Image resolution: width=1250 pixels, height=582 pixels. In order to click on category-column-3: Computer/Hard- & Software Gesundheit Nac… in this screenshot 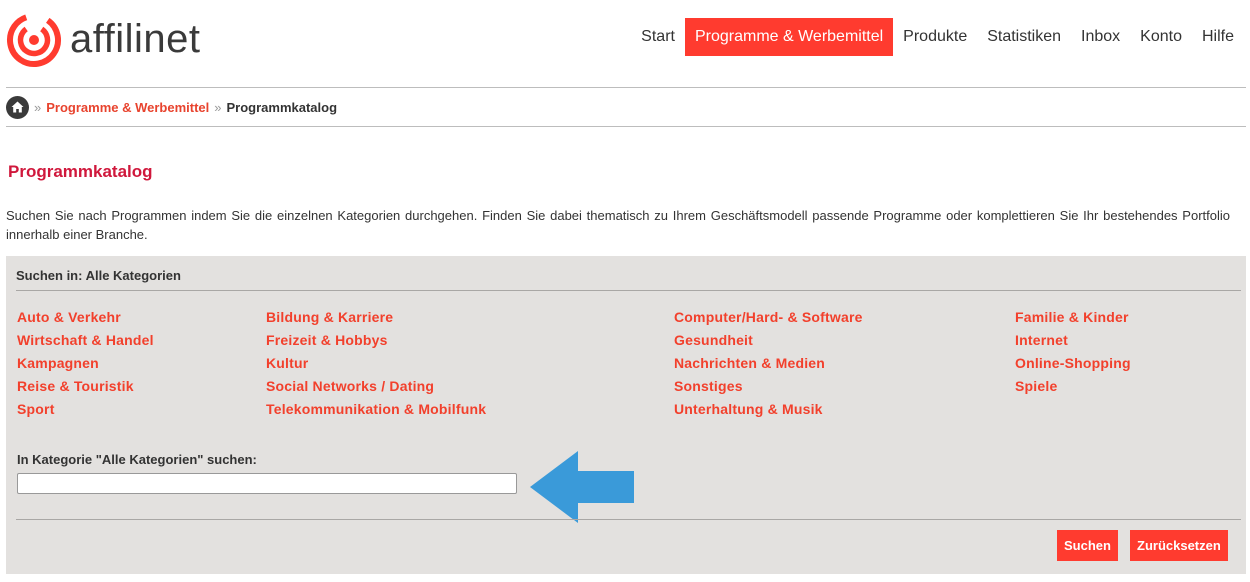, I will do `click(768, 363)`.